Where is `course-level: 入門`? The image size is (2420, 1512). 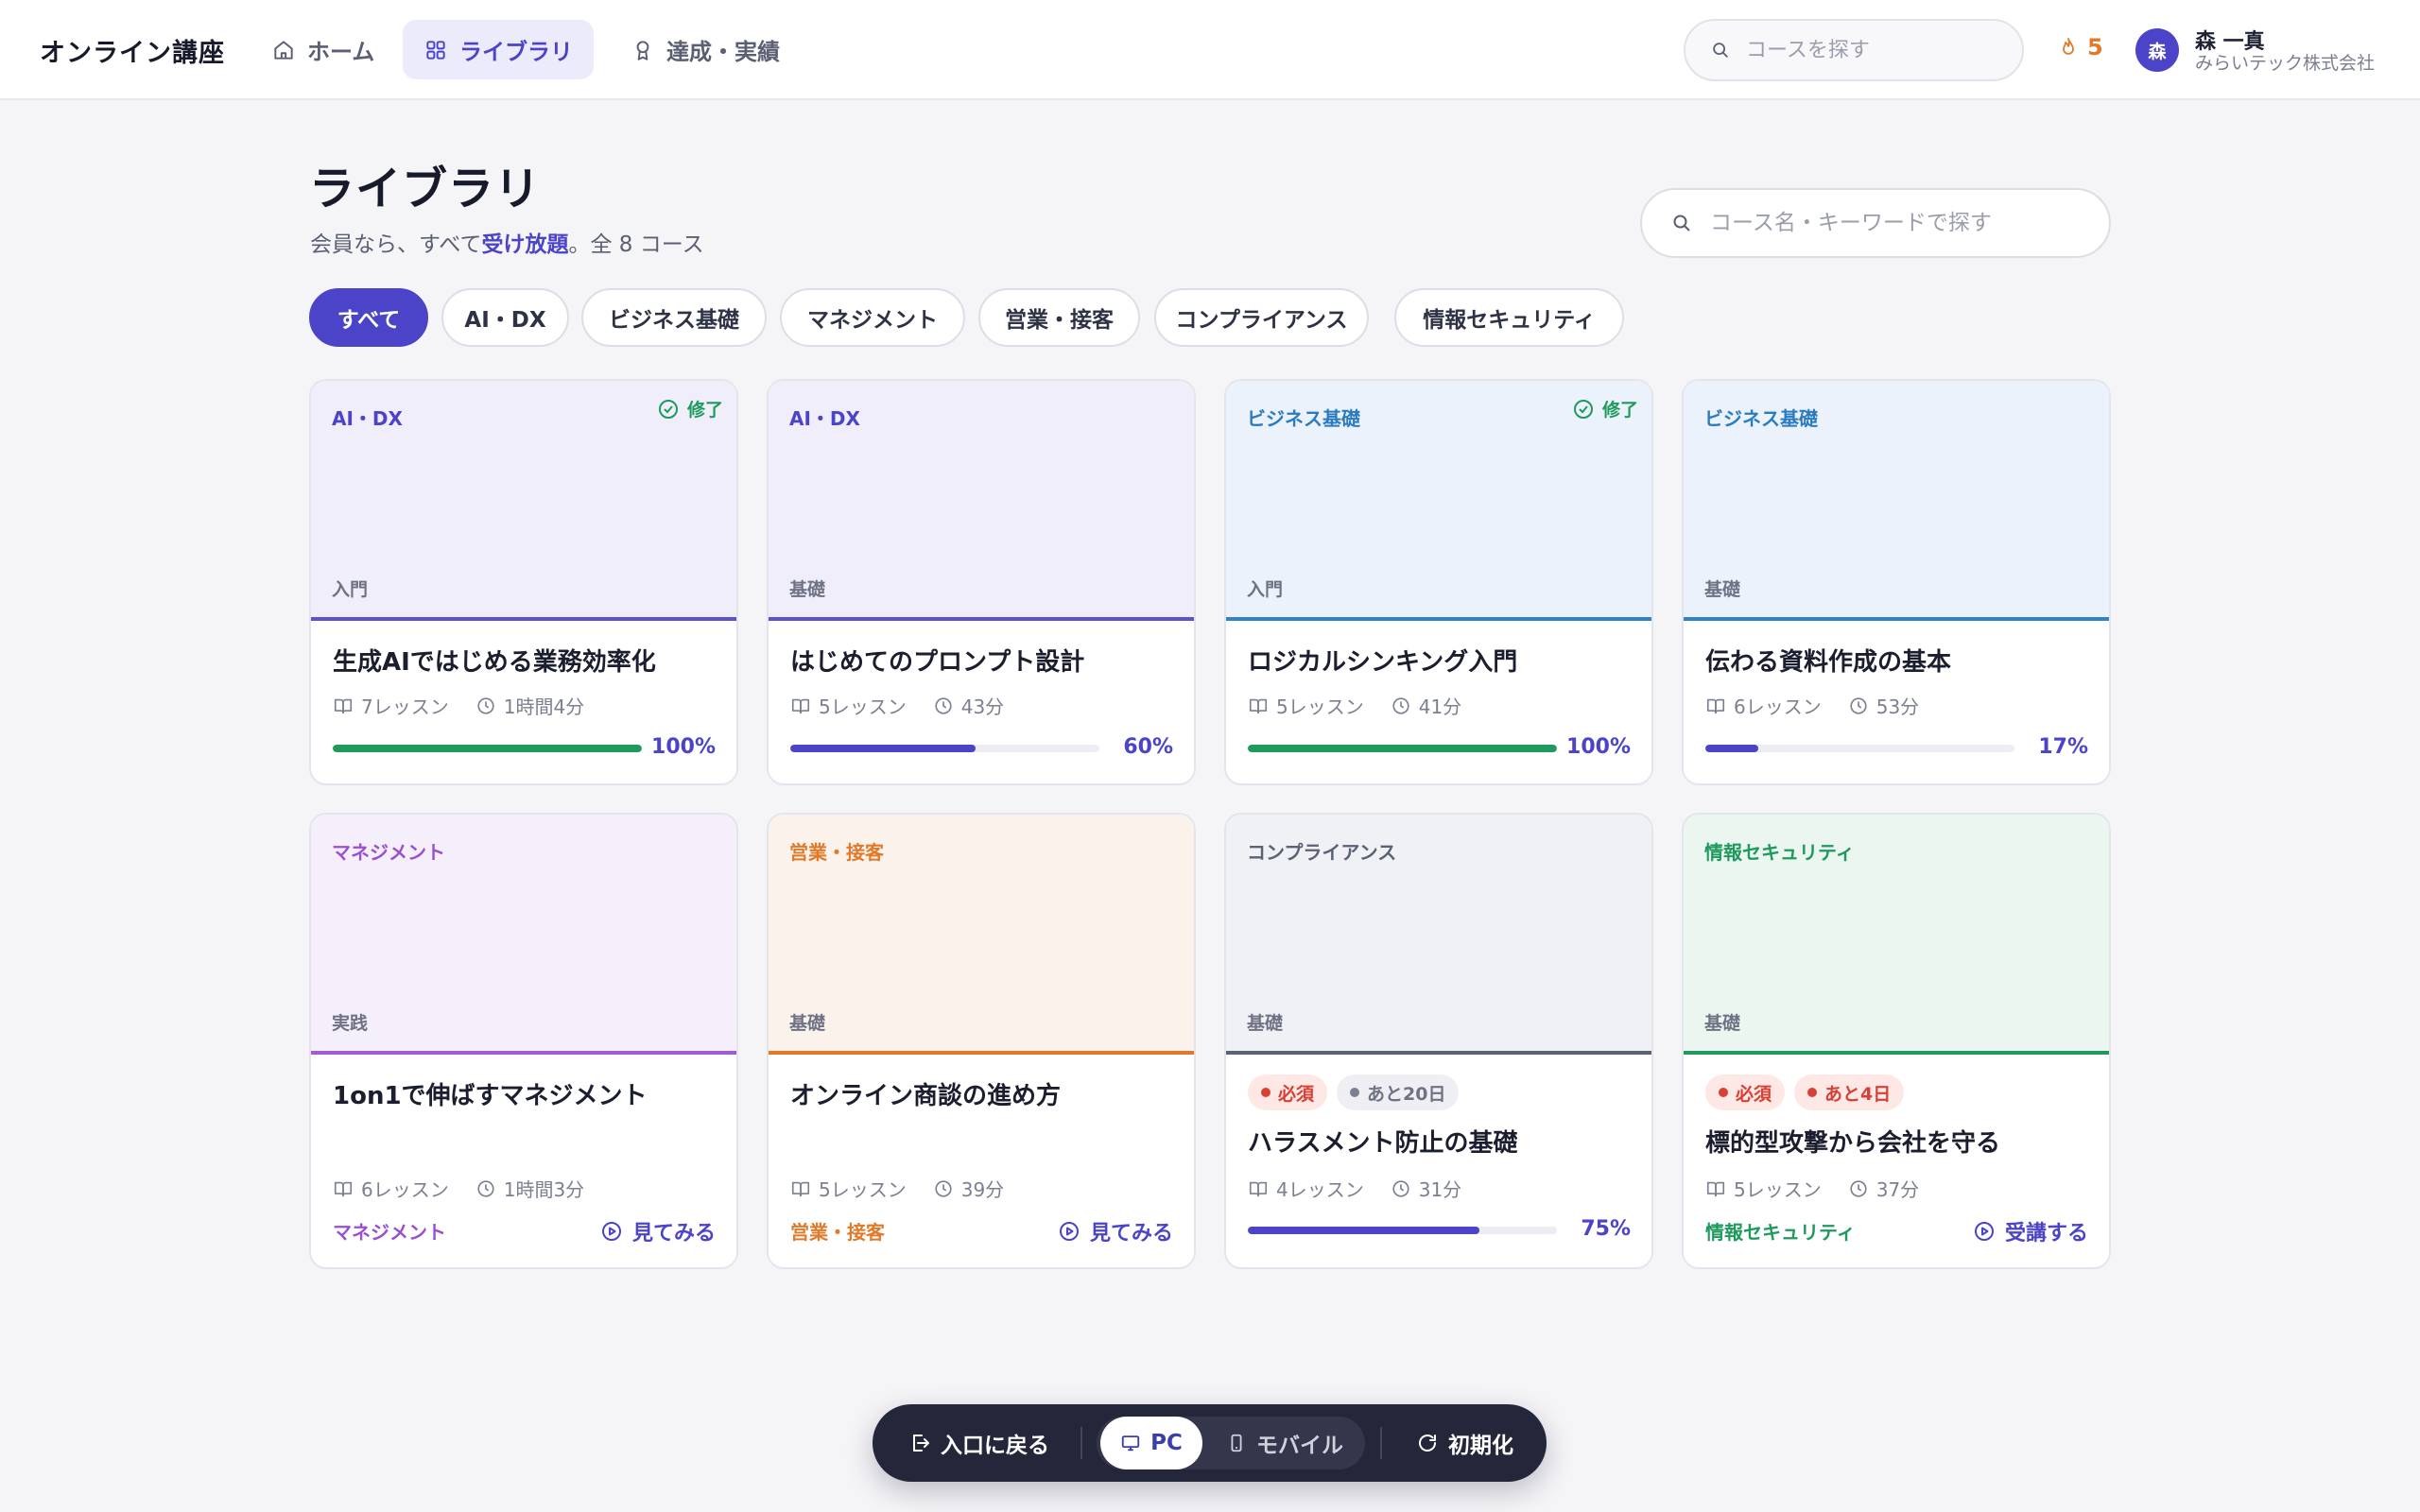
course-level: 入門 is located at coordinates (350, 589).